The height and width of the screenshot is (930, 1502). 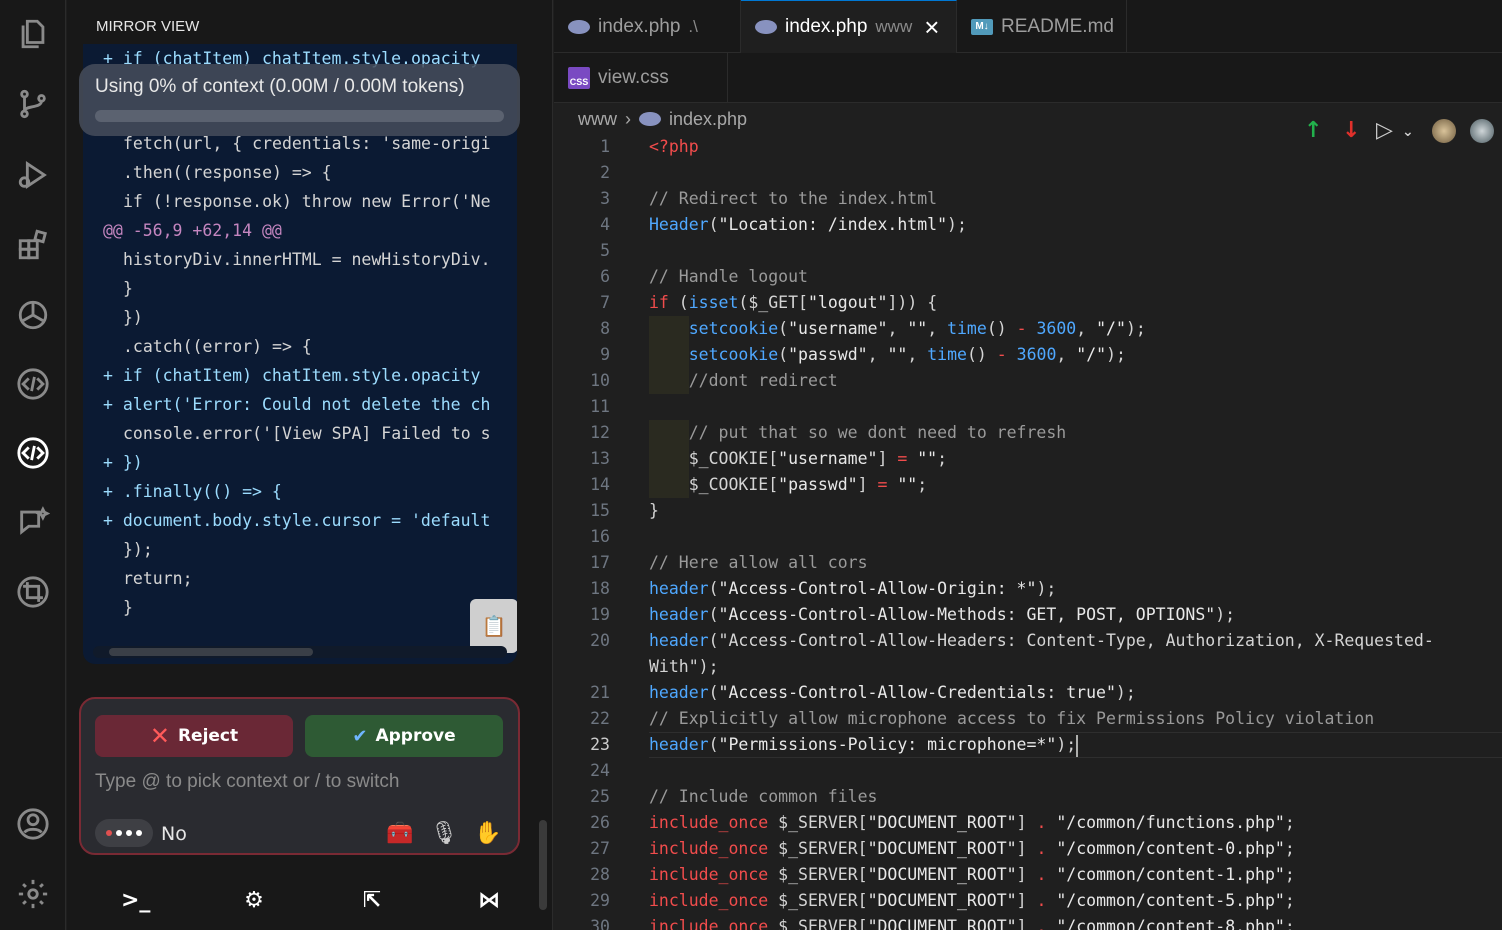 I want to click on line-text: if (isset($_GET["logout"])) {, so click(x=793, y=302).